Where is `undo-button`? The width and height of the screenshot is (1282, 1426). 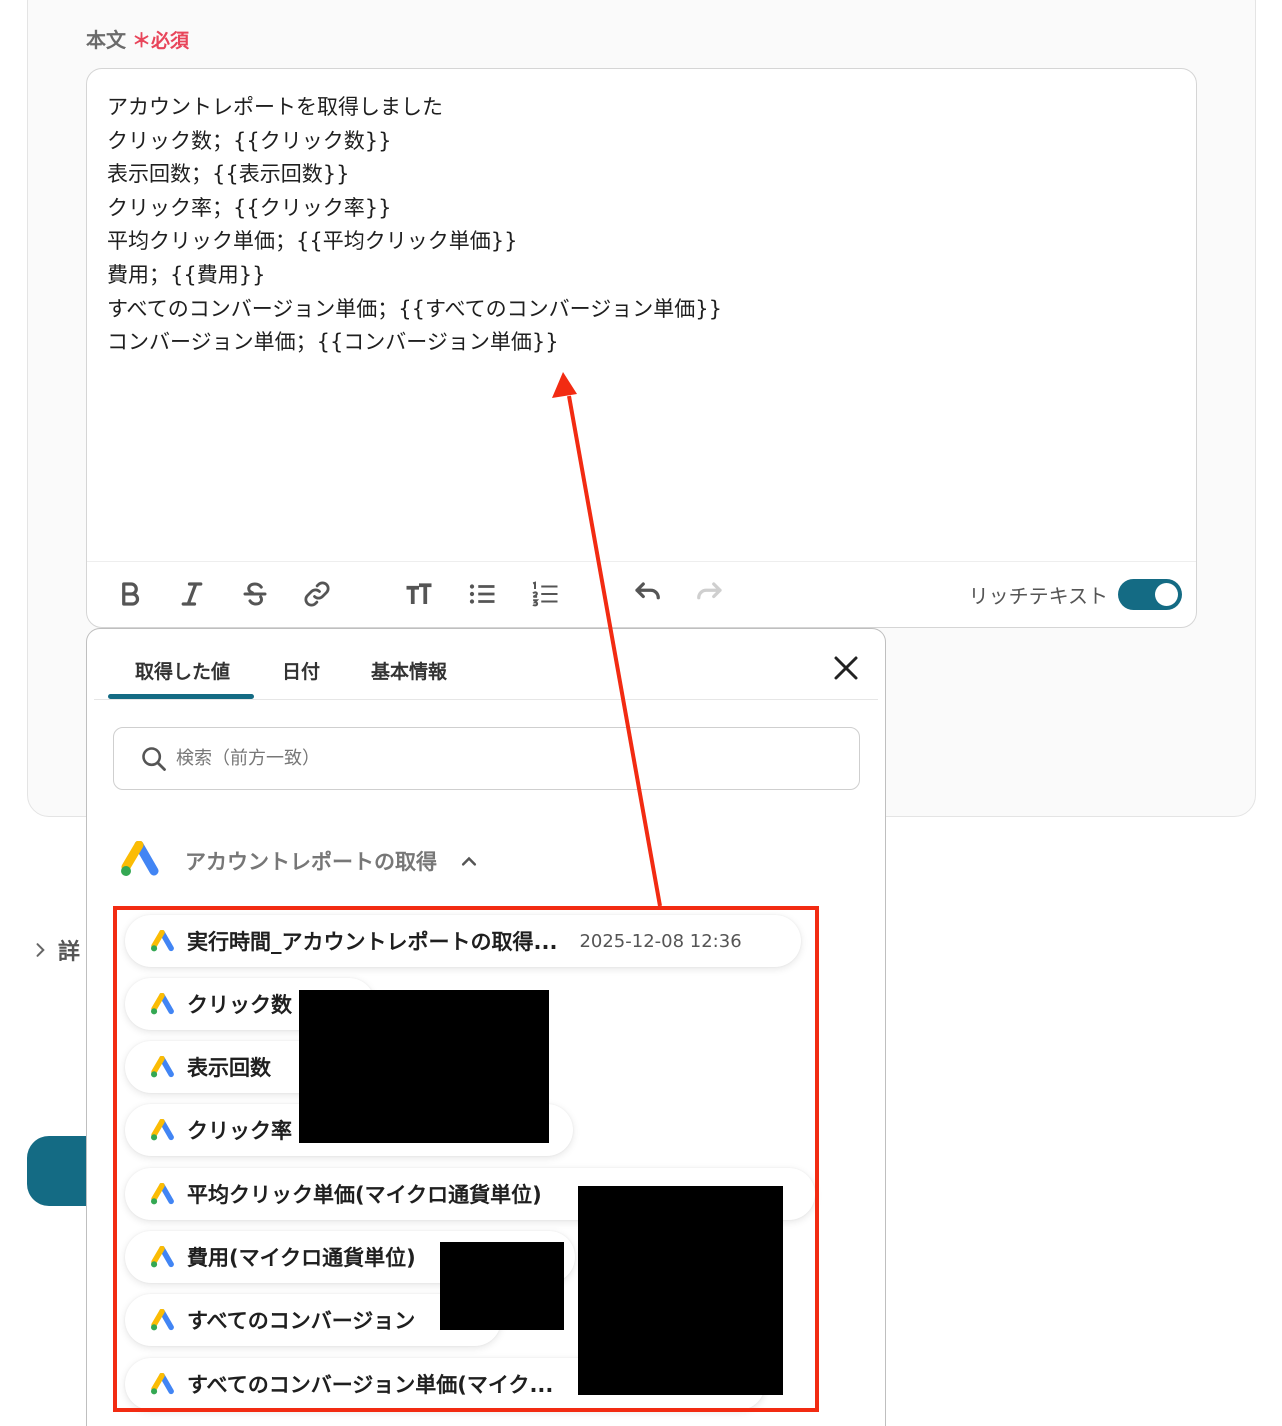 undo-button is located at coordinates (647, 594).